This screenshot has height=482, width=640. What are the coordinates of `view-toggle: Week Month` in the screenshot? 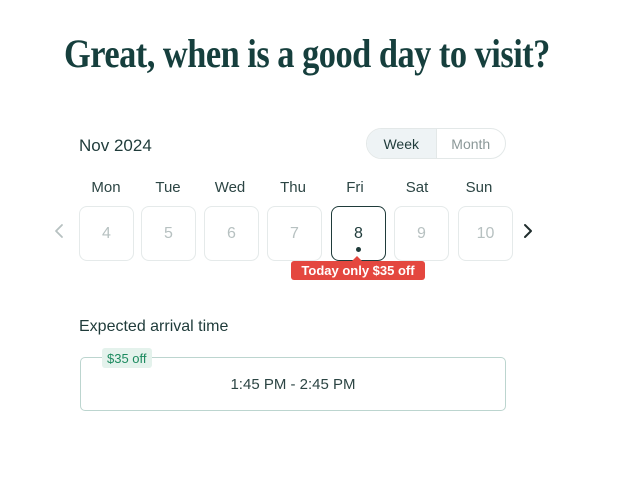 It's located at (436, 143).